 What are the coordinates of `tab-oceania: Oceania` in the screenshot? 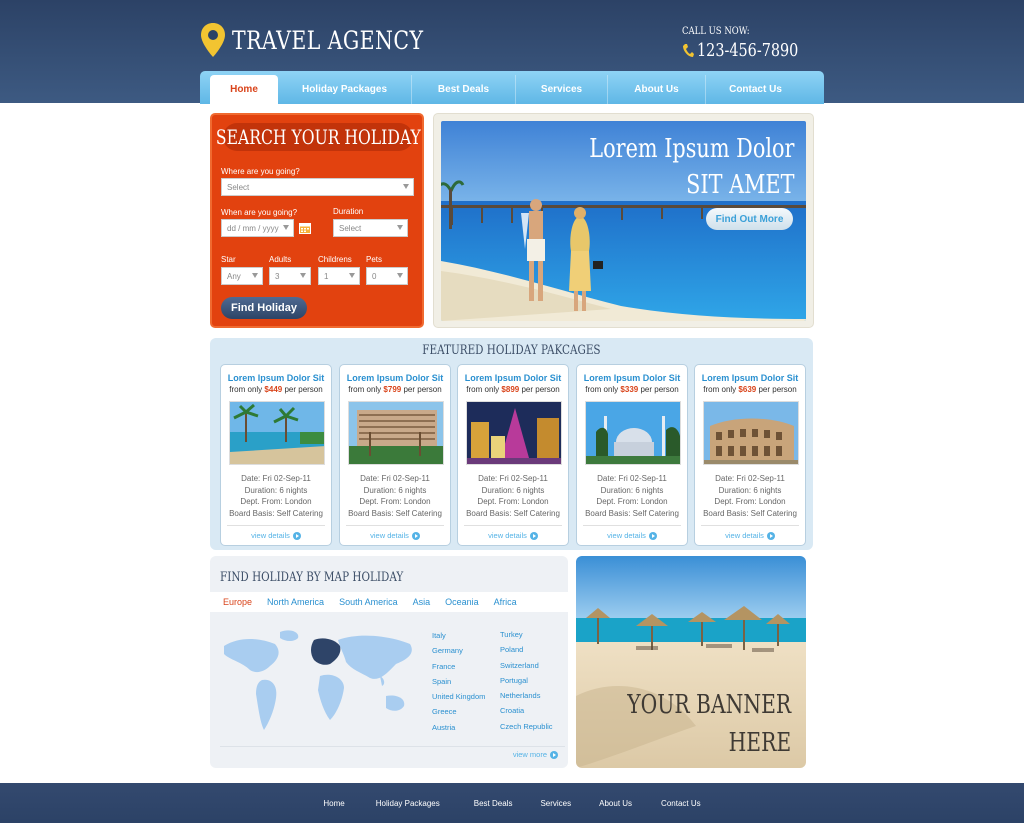 It's located at (462, 602).